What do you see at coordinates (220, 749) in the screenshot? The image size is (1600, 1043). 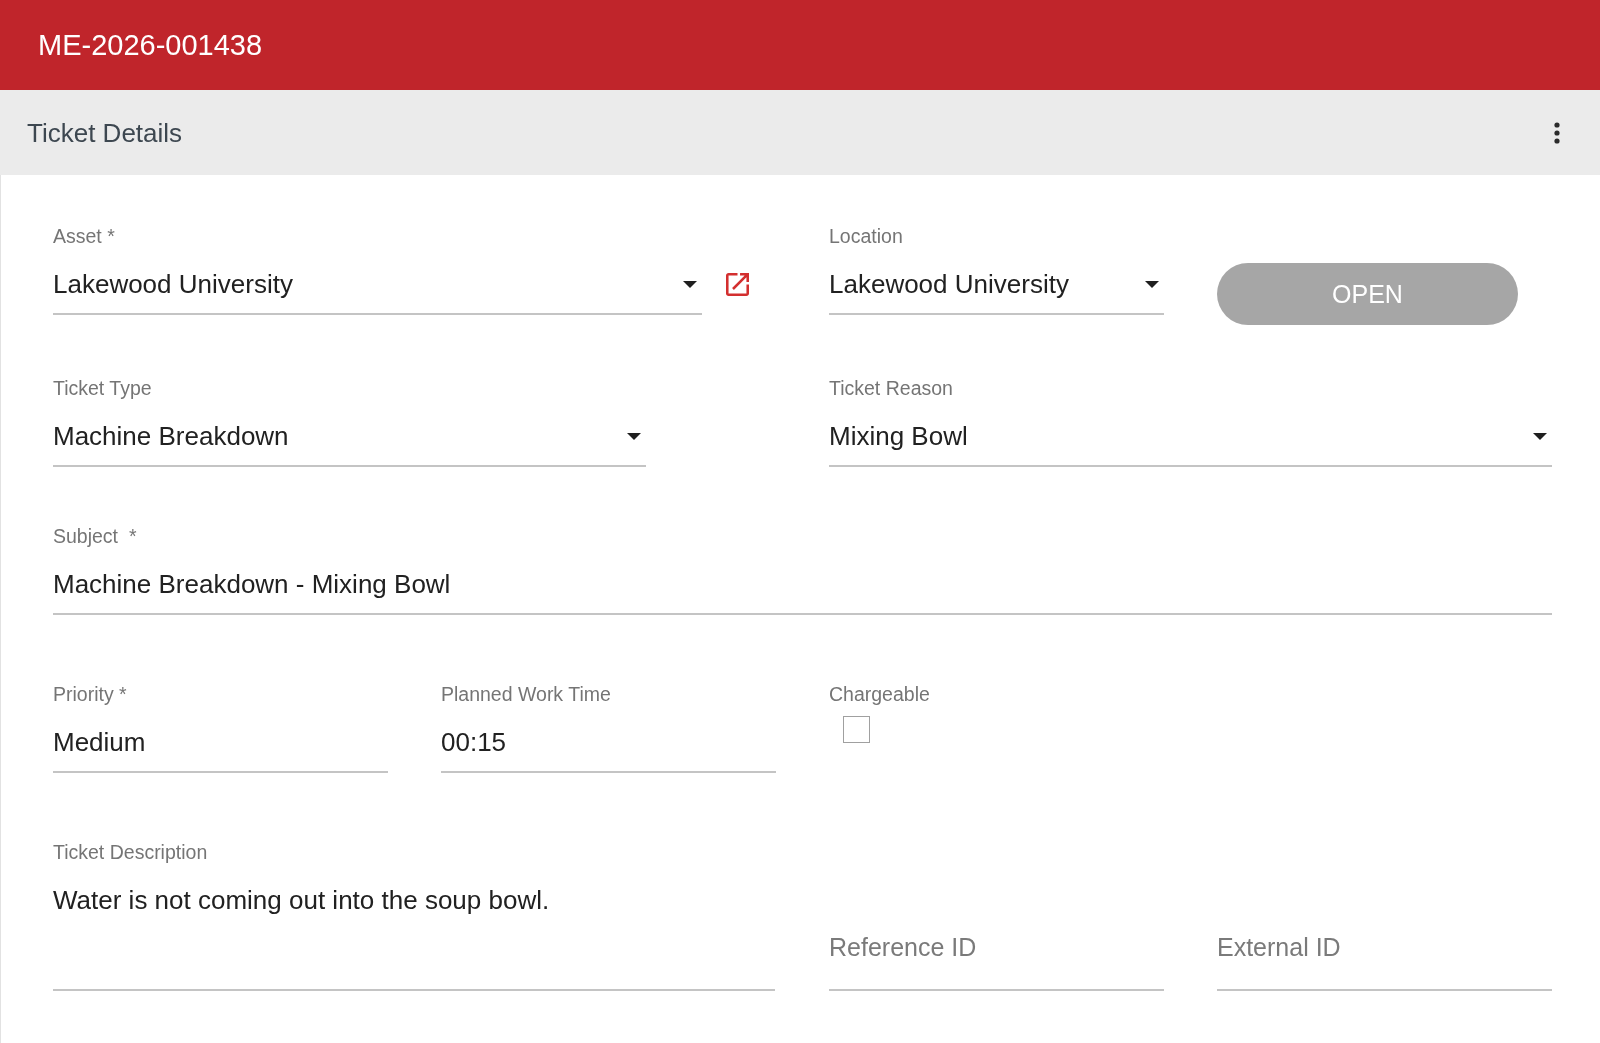 I see `text-field: Medium` at bounding box center [220, 749].